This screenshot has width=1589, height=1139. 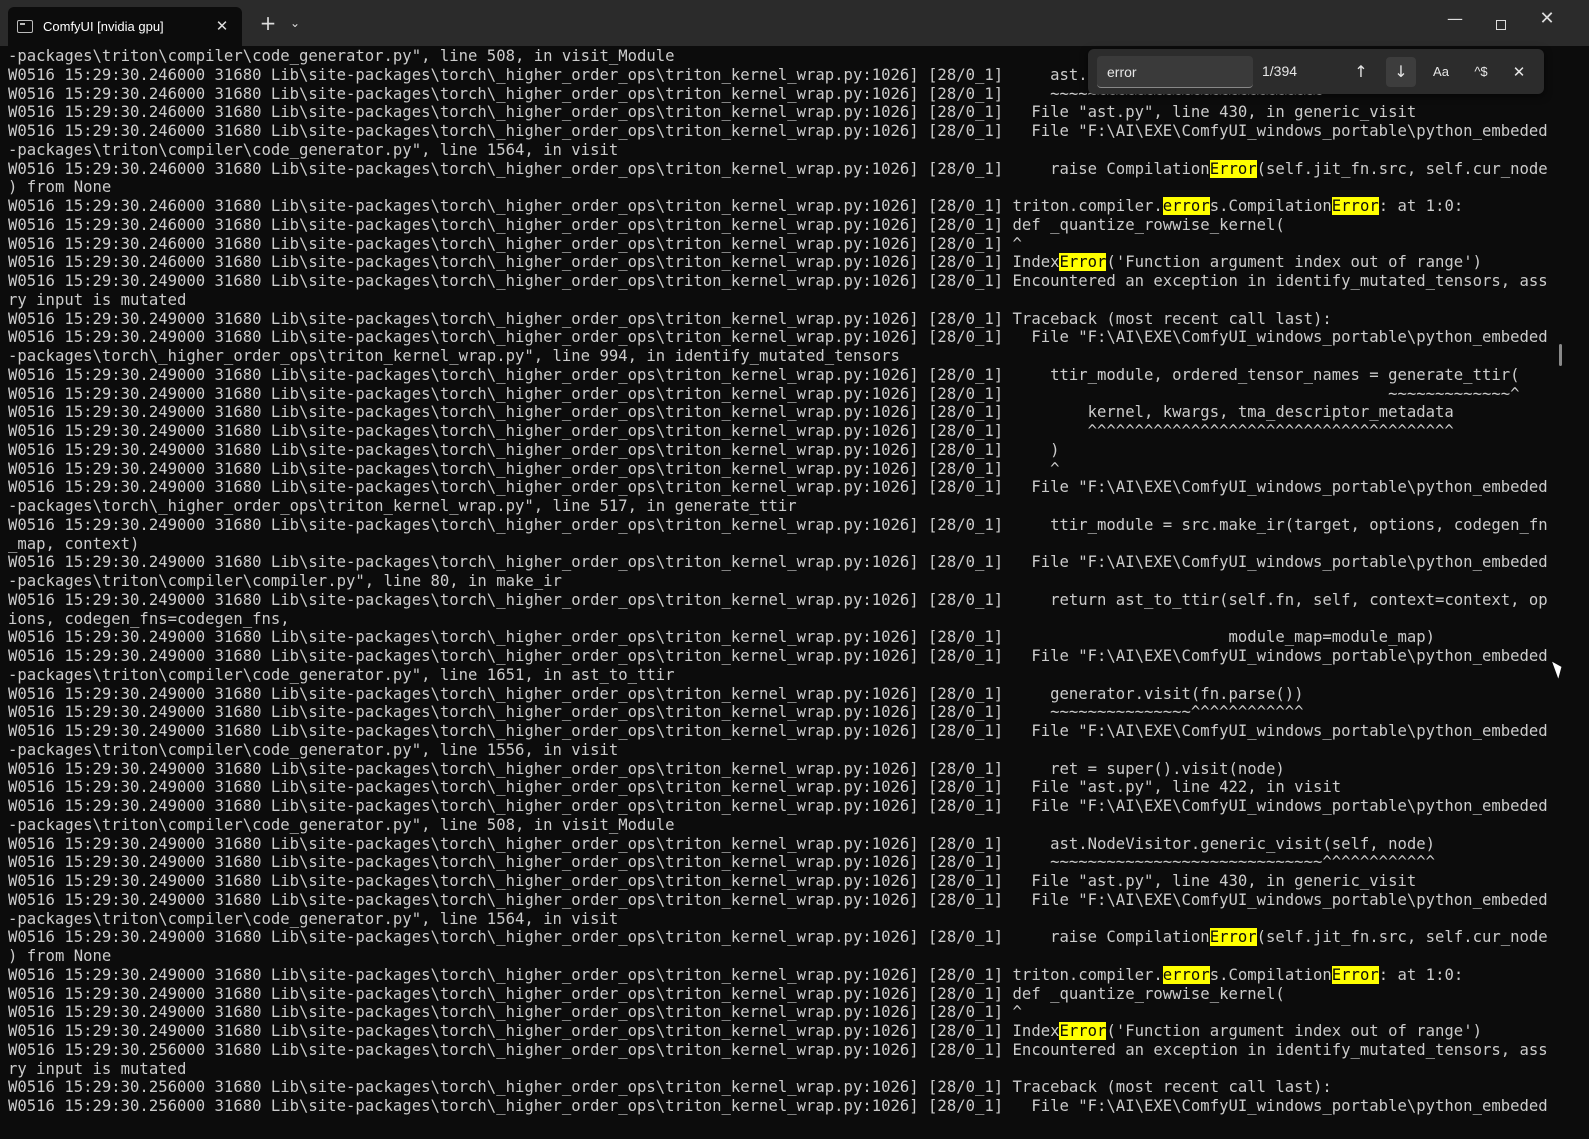 I want to click on find-next-arrow-down-icon: ↓, so click(x=1401, y=72).